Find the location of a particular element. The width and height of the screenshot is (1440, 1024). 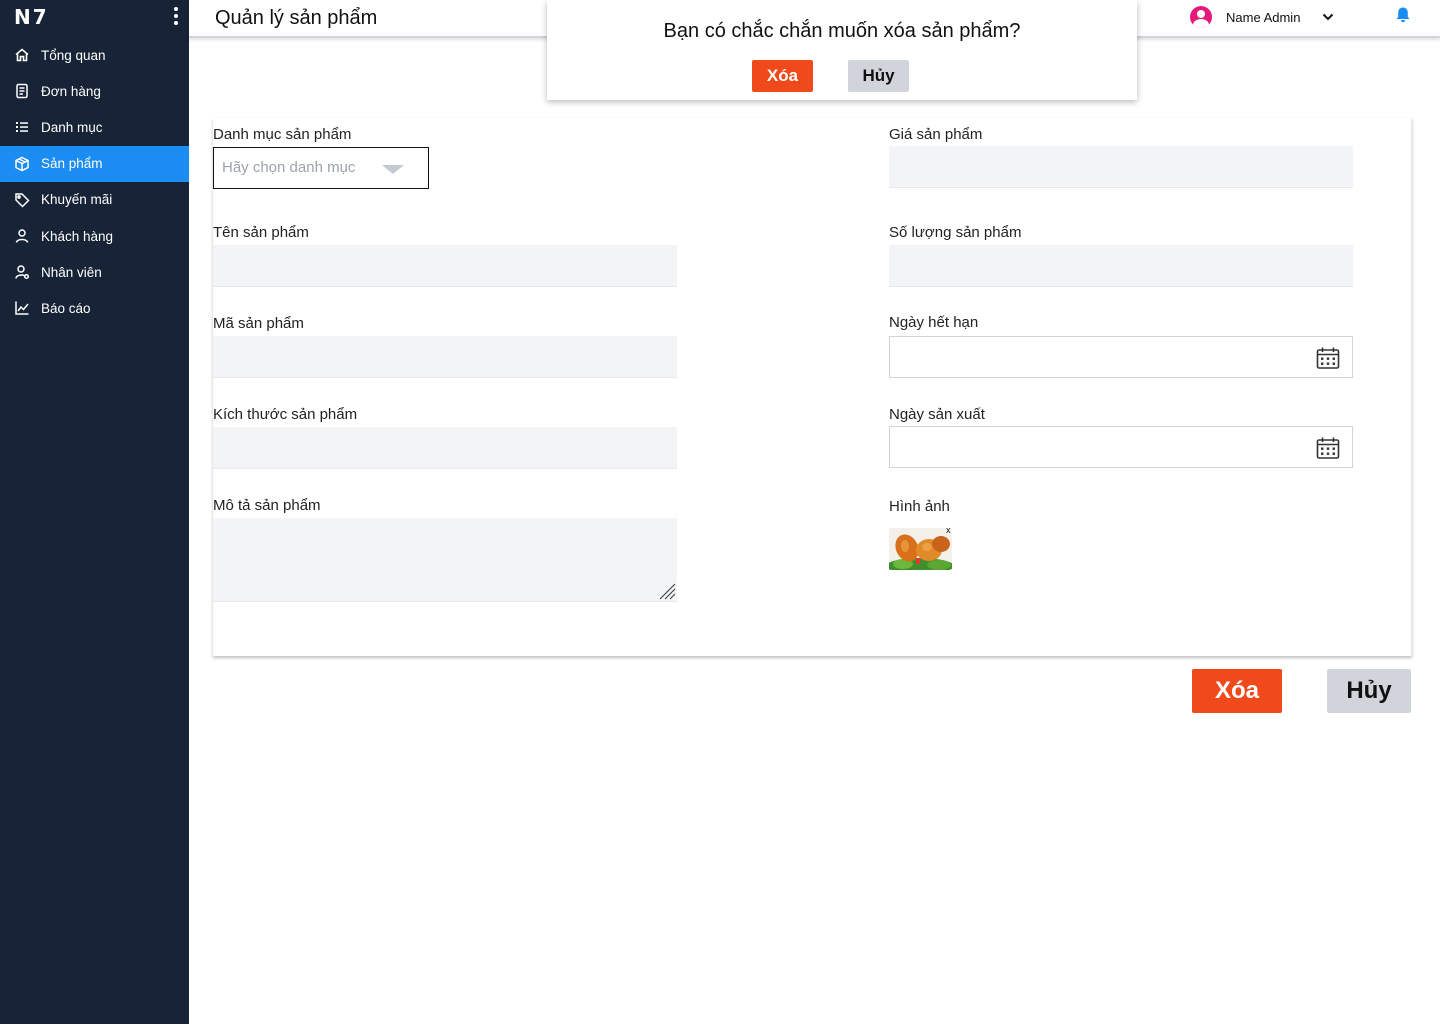

product-description-label: Mô tả sản phẩm is located at coordinates (267, 505).